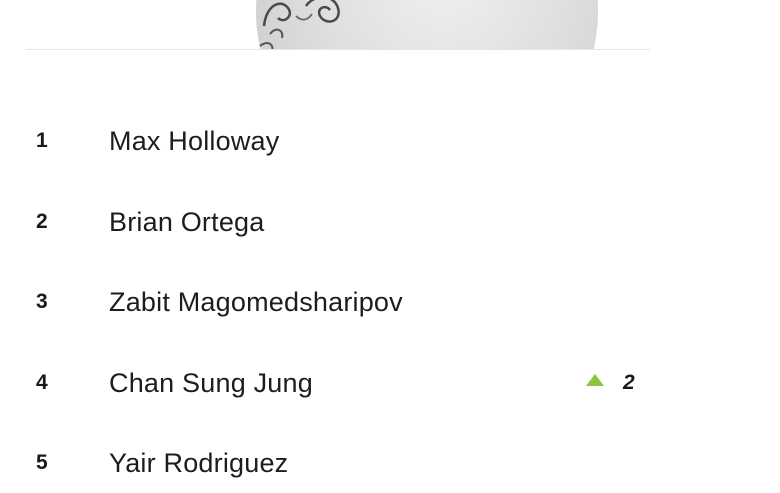  Describe the element at coordinates (390, 141) in the screenshot. I see `ranking-row: 1 Max Holloway` at that location.